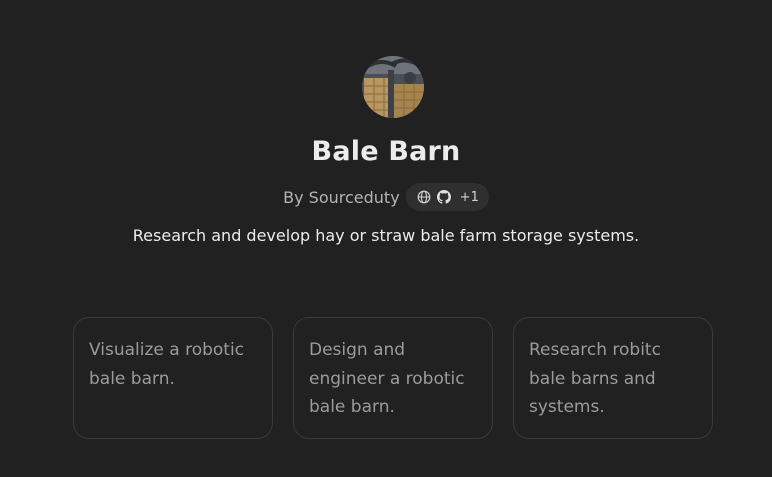  I want to click on starter-card-research: Research robitc bale barns and systems., so click(613, 378).